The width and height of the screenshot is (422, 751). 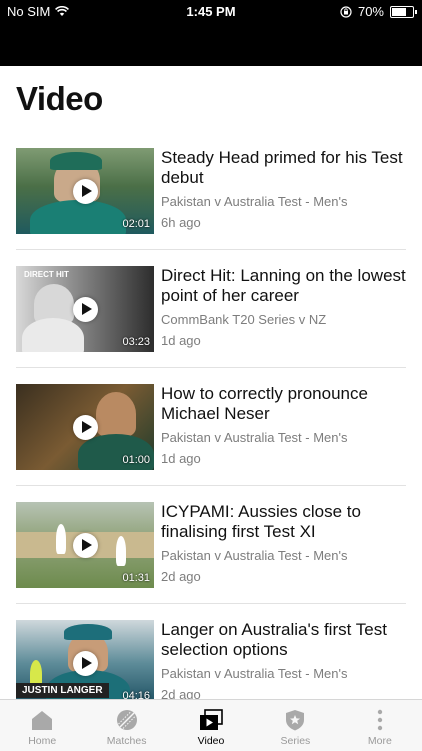 I want to click on tab-label: Home, so click(x=42, y=741).